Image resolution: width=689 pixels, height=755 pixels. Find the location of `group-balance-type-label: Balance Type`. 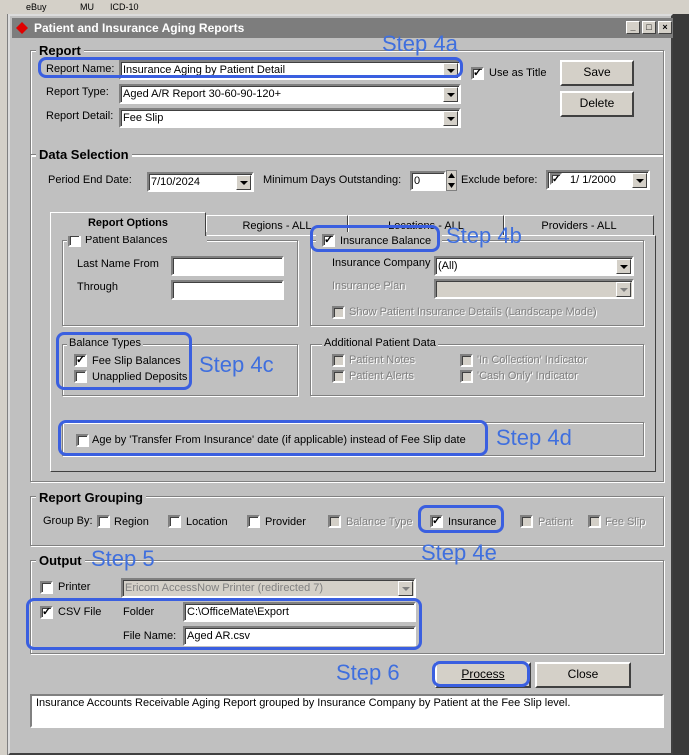

group-balance-type-label: Balance Type is located at coordinates (379, 522).